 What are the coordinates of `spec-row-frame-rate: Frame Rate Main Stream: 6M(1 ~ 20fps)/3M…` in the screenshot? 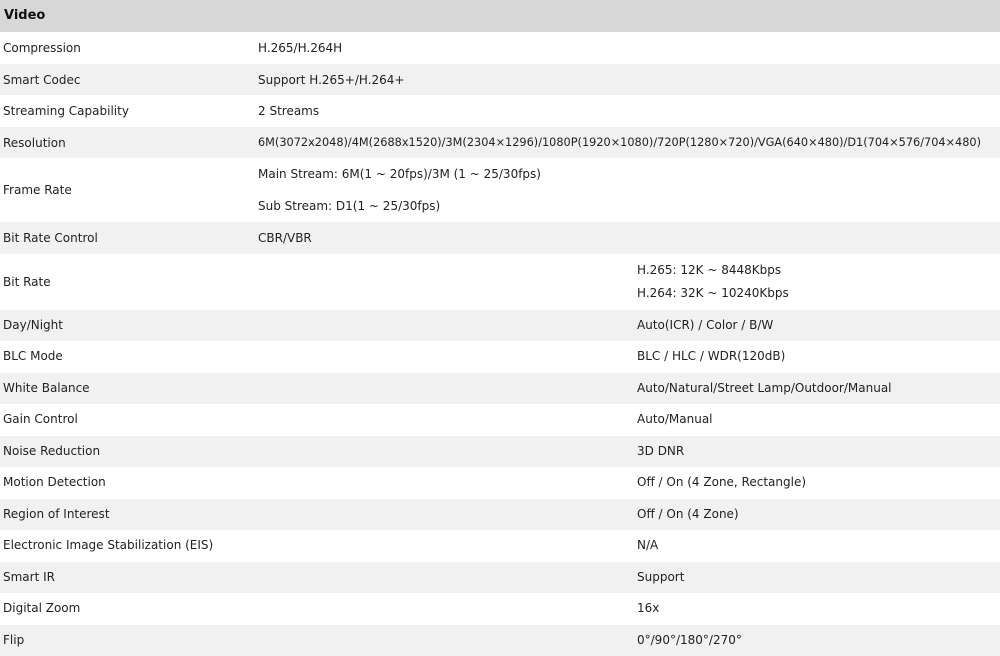 It's located at (500, 190).